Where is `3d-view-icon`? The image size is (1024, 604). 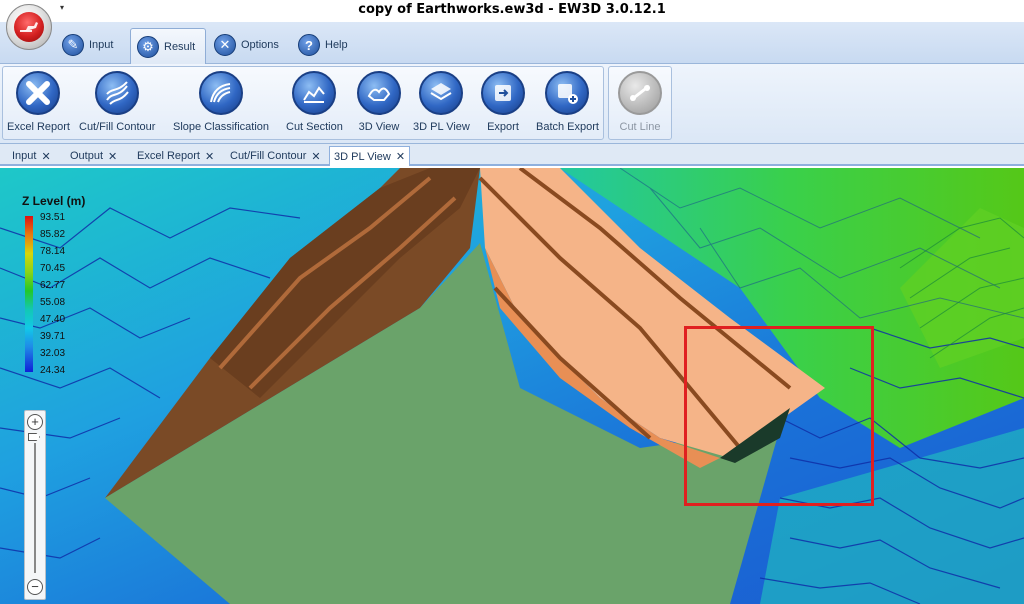
3d-view-icon is located at coordinates (379, 93).